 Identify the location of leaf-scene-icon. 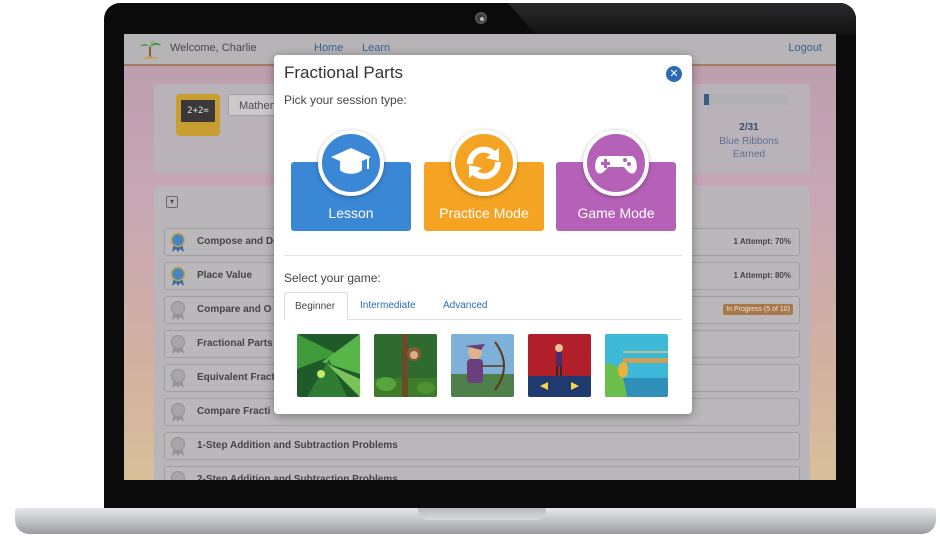
(328, 365).